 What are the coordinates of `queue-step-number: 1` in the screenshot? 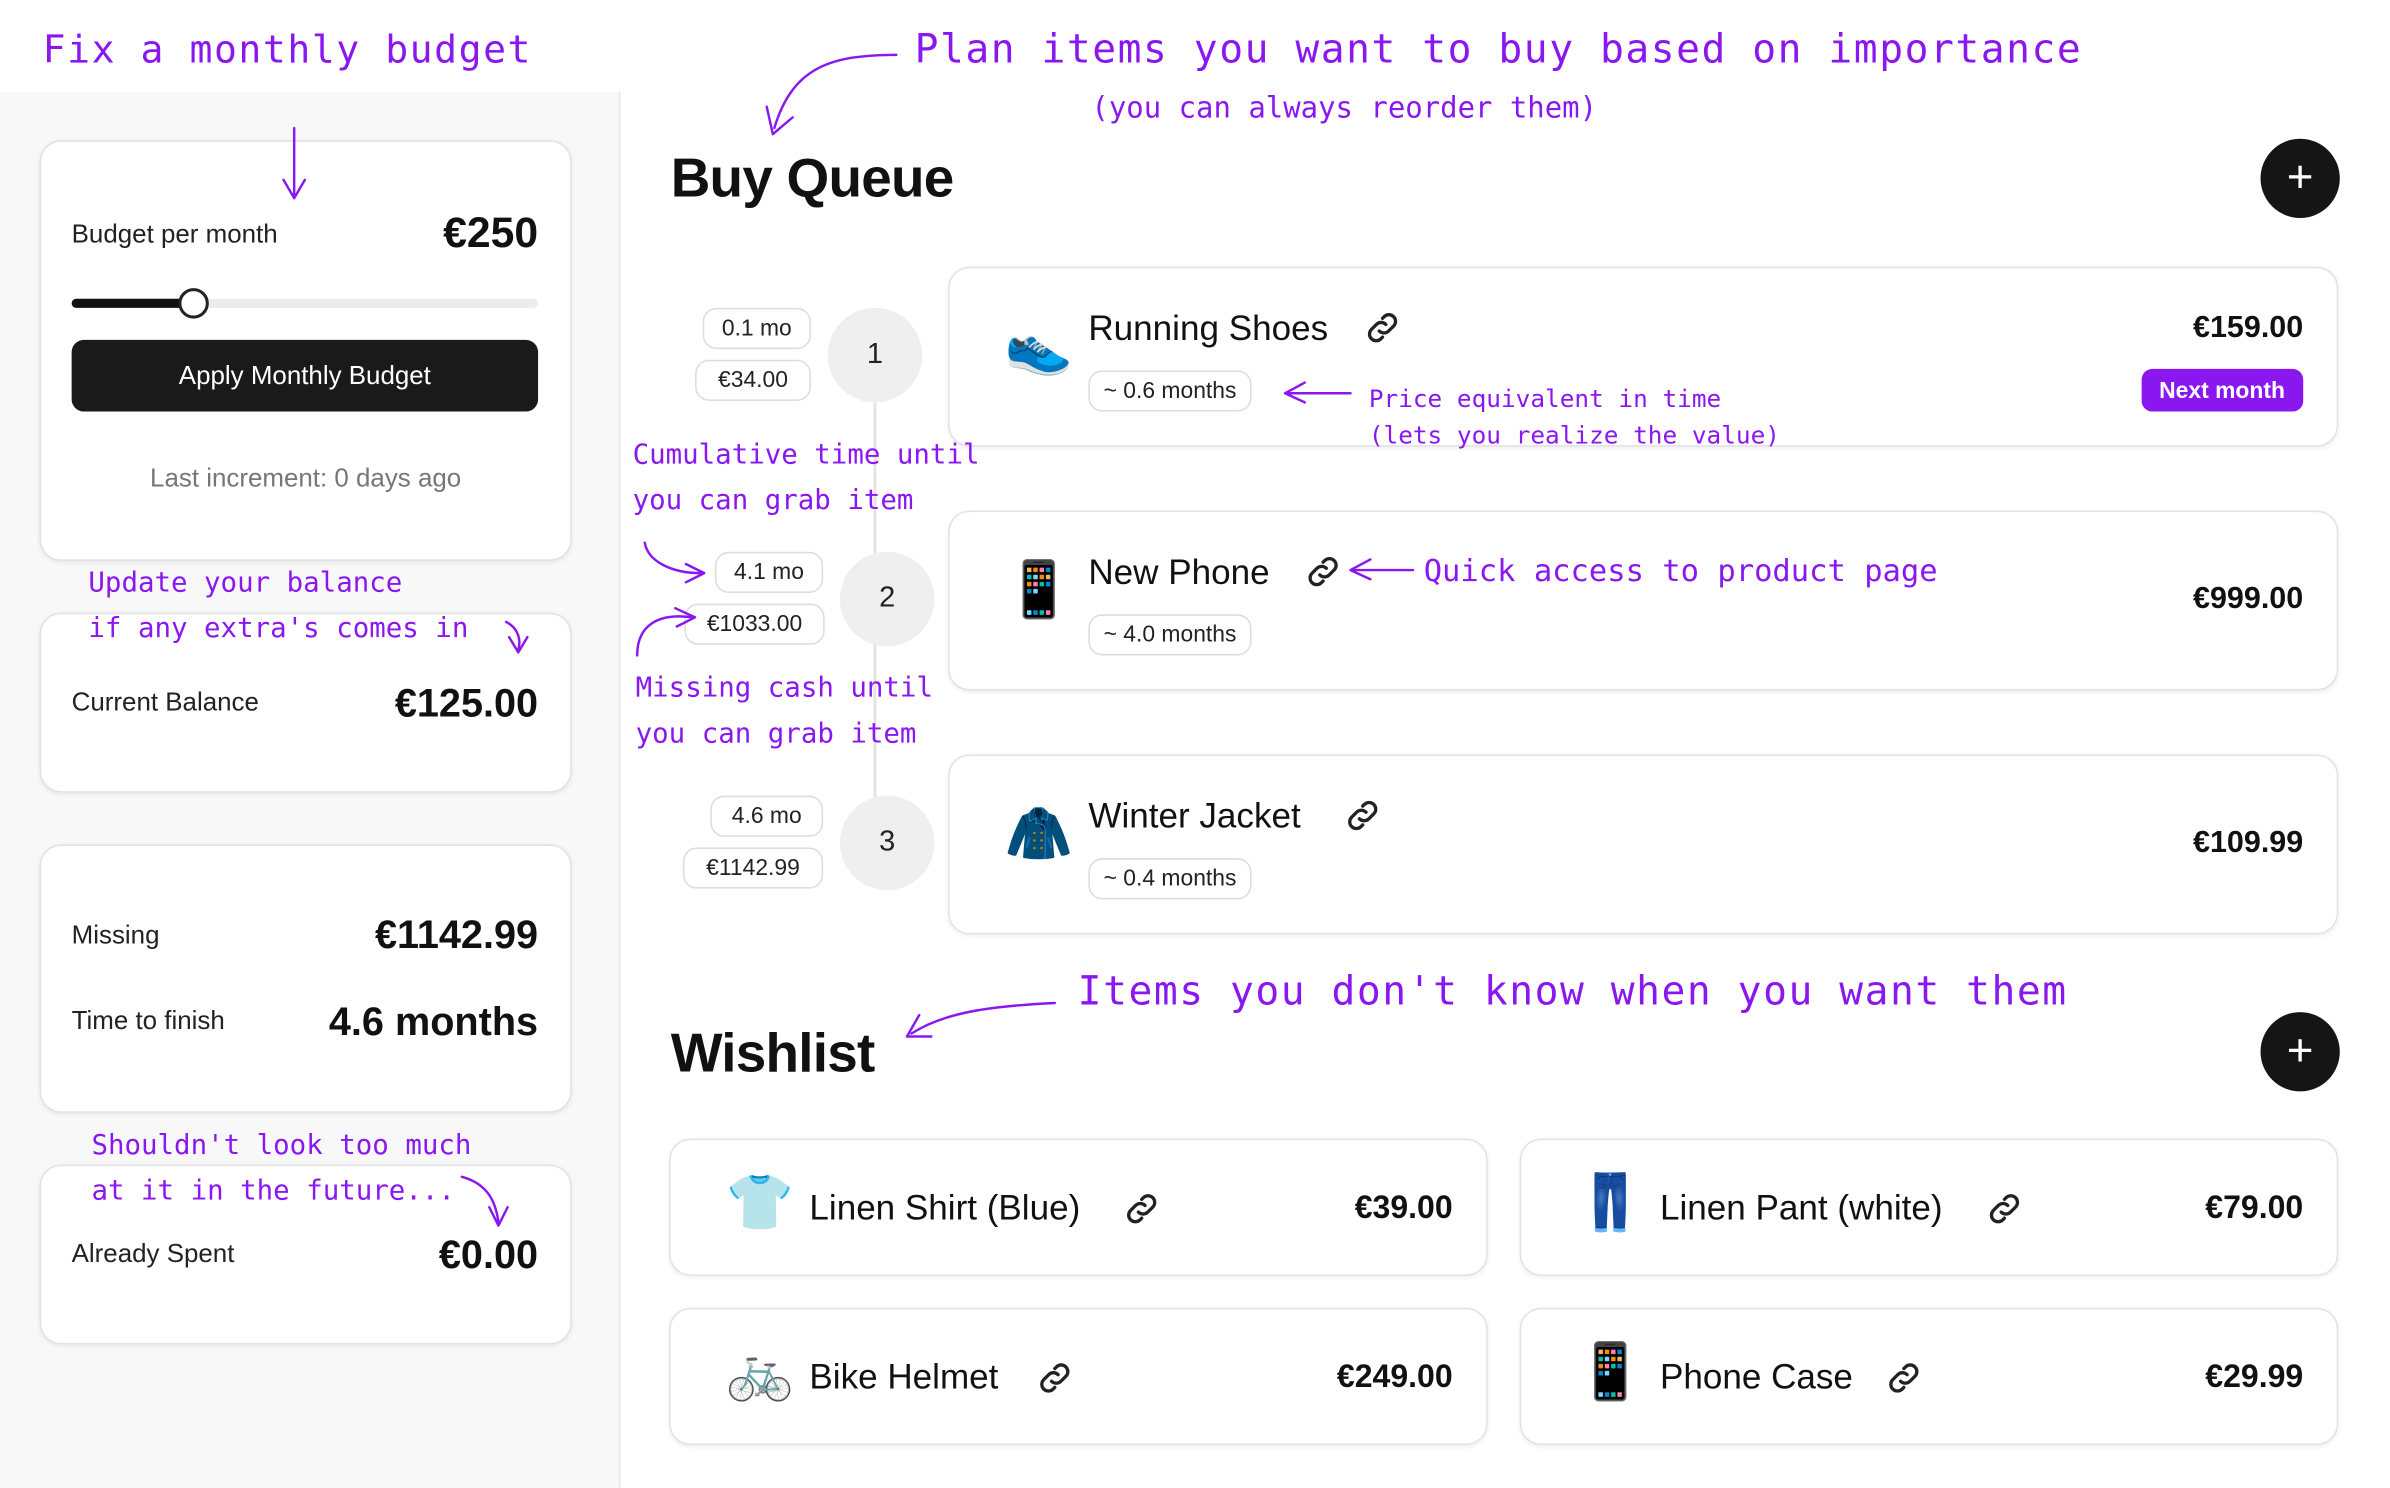 It's located at (875, 355).